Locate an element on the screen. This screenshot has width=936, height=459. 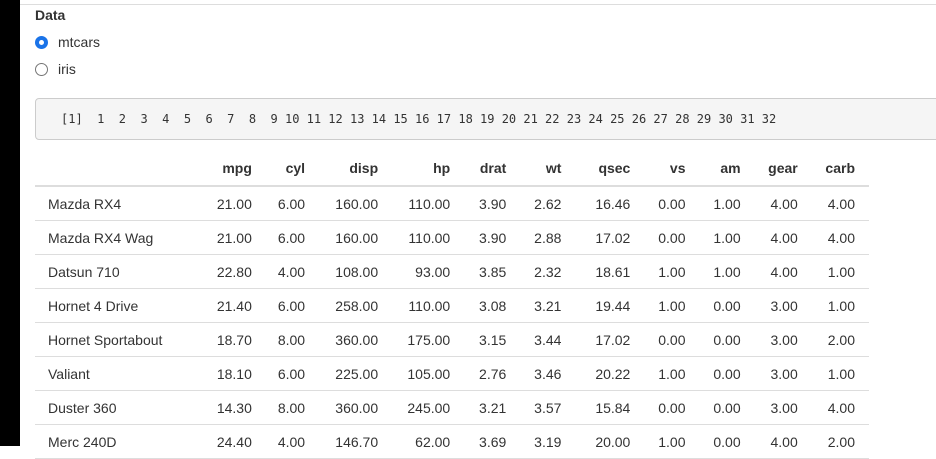
table-cell: 93.00 is located at coordinates (414, 271).